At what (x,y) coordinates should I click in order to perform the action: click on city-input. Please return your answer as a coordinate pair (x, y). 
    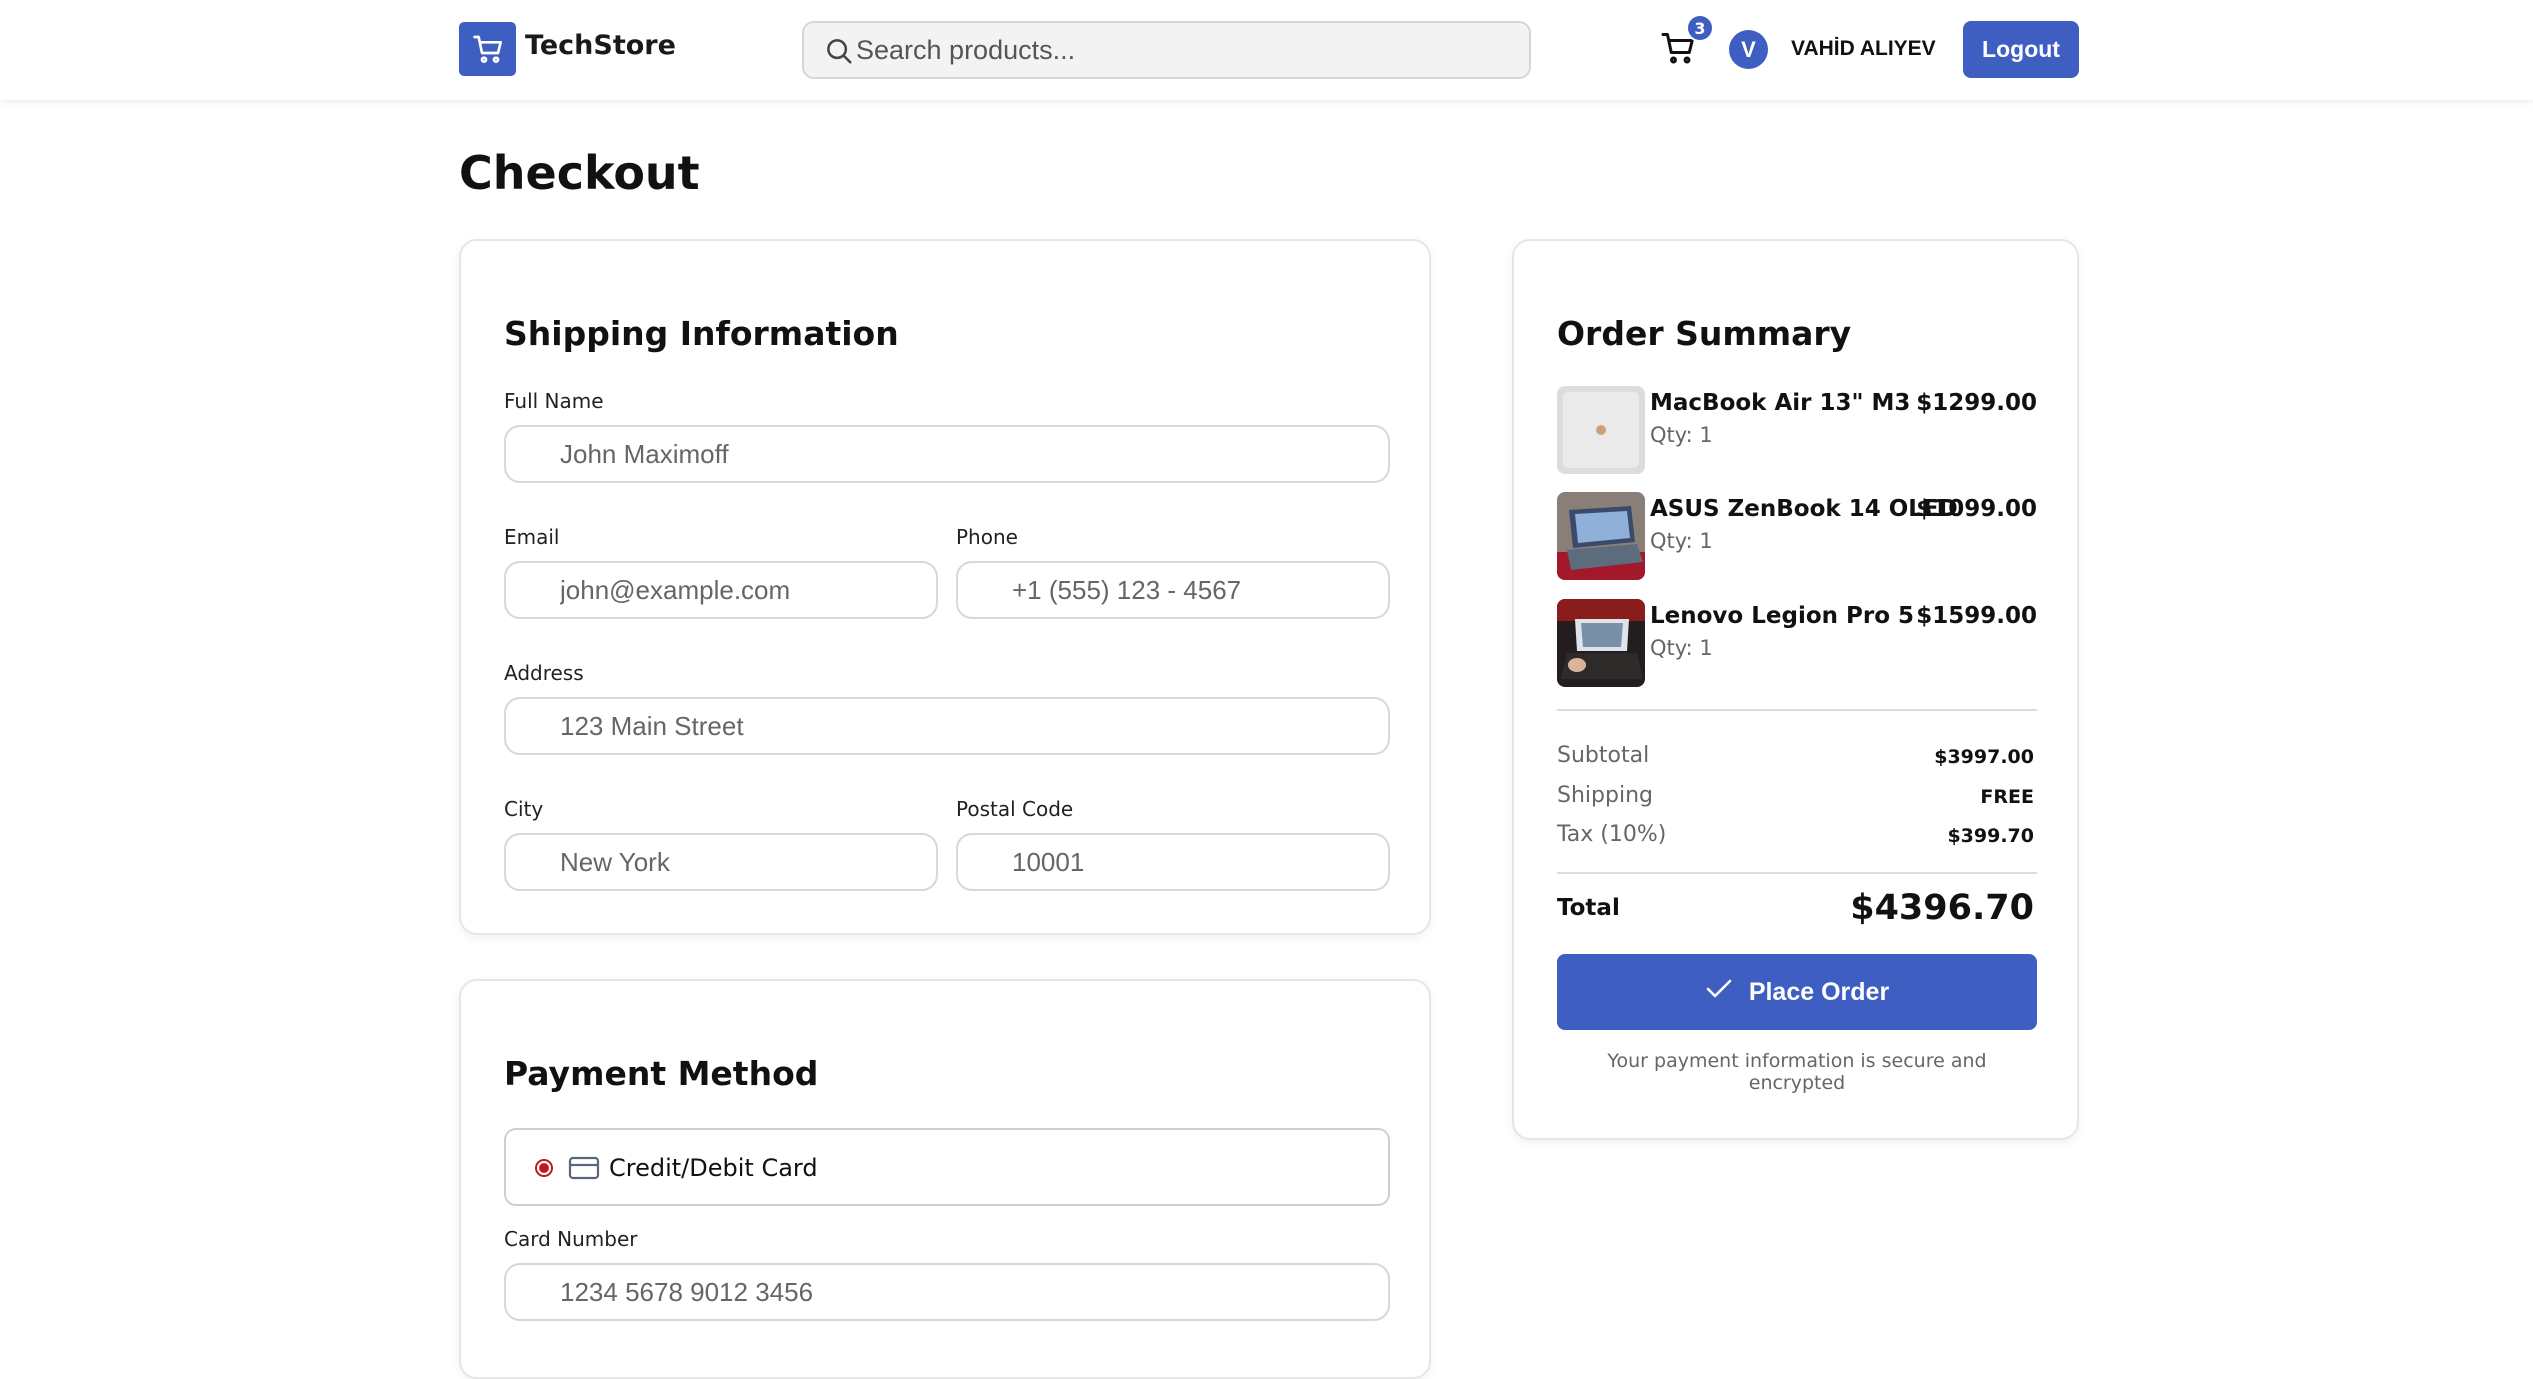
    Looking at the image, I should click on (721, 862).